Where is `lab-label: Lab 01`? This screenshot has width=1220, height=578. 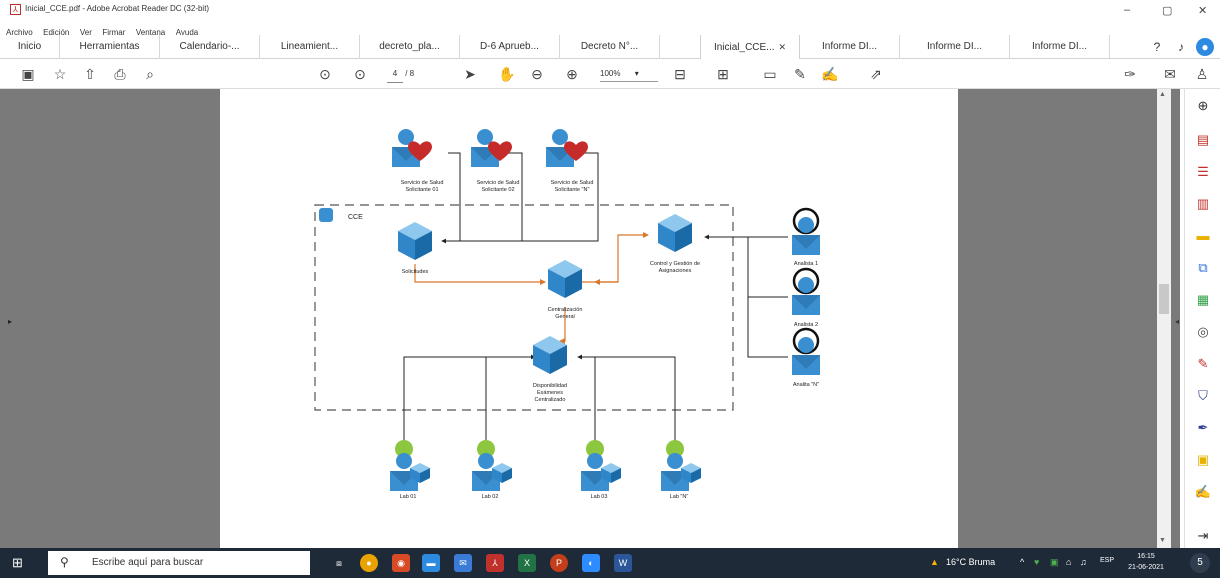
lab-label: Lab 01 is located at coordinates (408, 497).